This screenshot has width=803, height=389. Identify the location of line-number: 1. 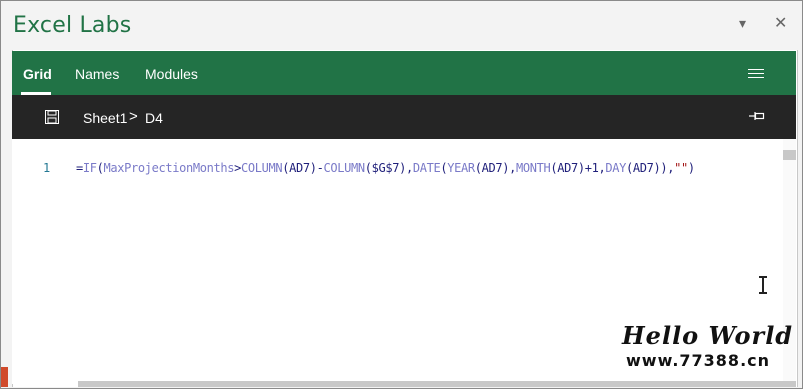
(47, 168).